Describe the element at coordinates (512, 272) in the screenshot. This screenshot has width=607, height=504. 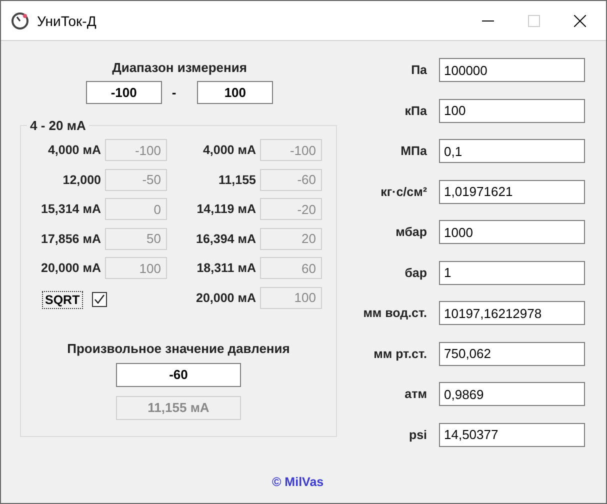
I see `unit-value-field: 1` at that location.